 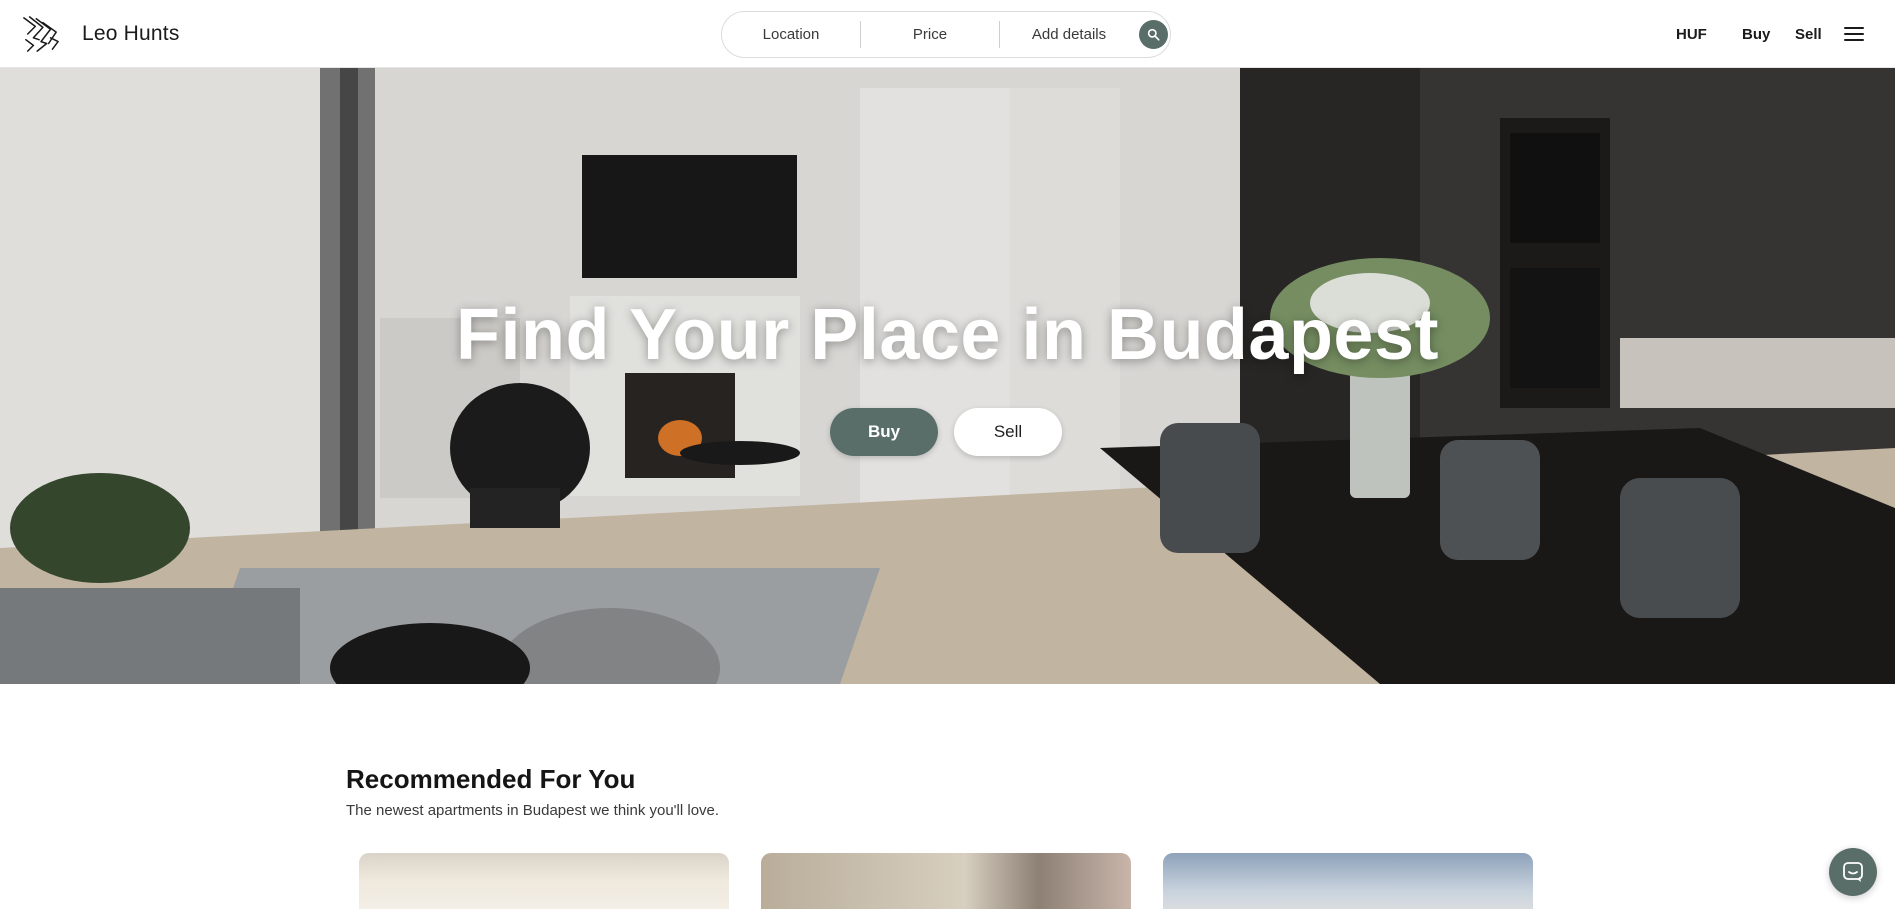 What do you see at coordinates (930, 34) in the screenshot?
I see `search-price-field: Price` at bounding box center [930, 34].